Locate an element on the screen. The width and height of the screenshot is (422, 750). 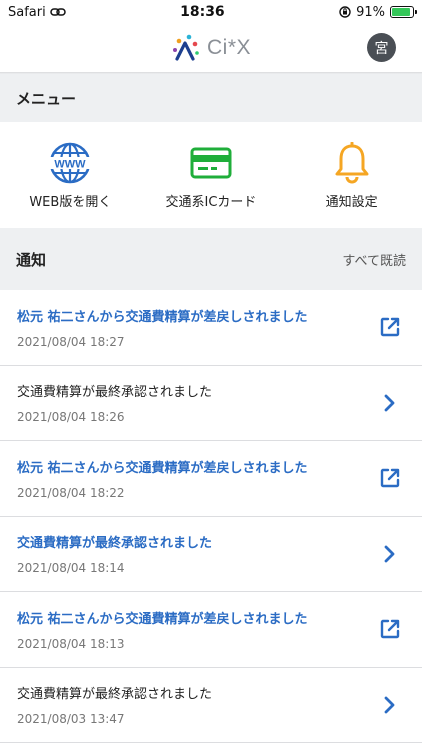
ic-card-icon is located at coordinates (211, 163).